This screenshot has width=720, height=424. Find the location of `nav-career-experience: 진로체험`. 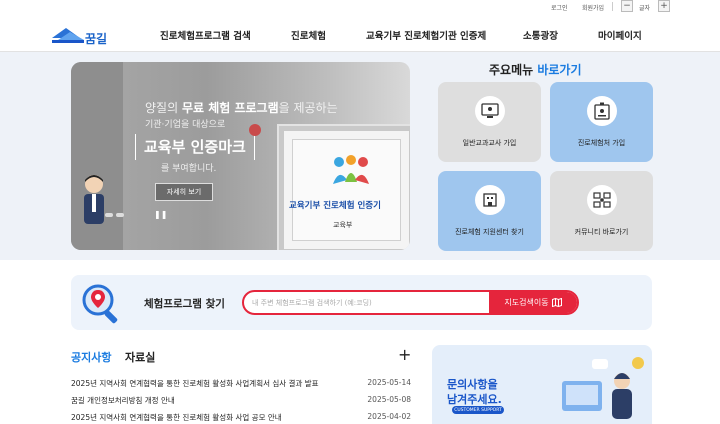

nav-career-experience: 진로체험 is located at coordinates (308, 35).